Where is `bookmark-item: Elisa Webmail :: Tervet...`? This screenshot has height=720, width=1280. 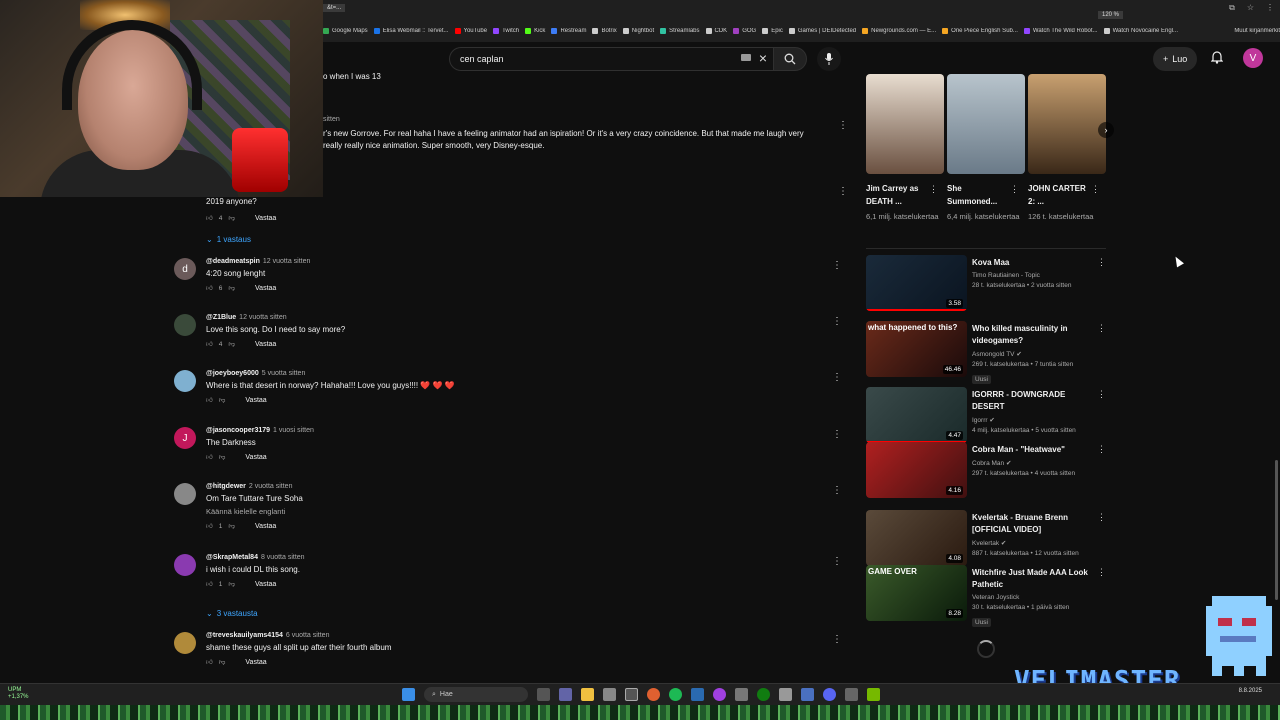 bookmark-item: Elisa Webmail :: Tervet... is located at coordinates (411, 31).